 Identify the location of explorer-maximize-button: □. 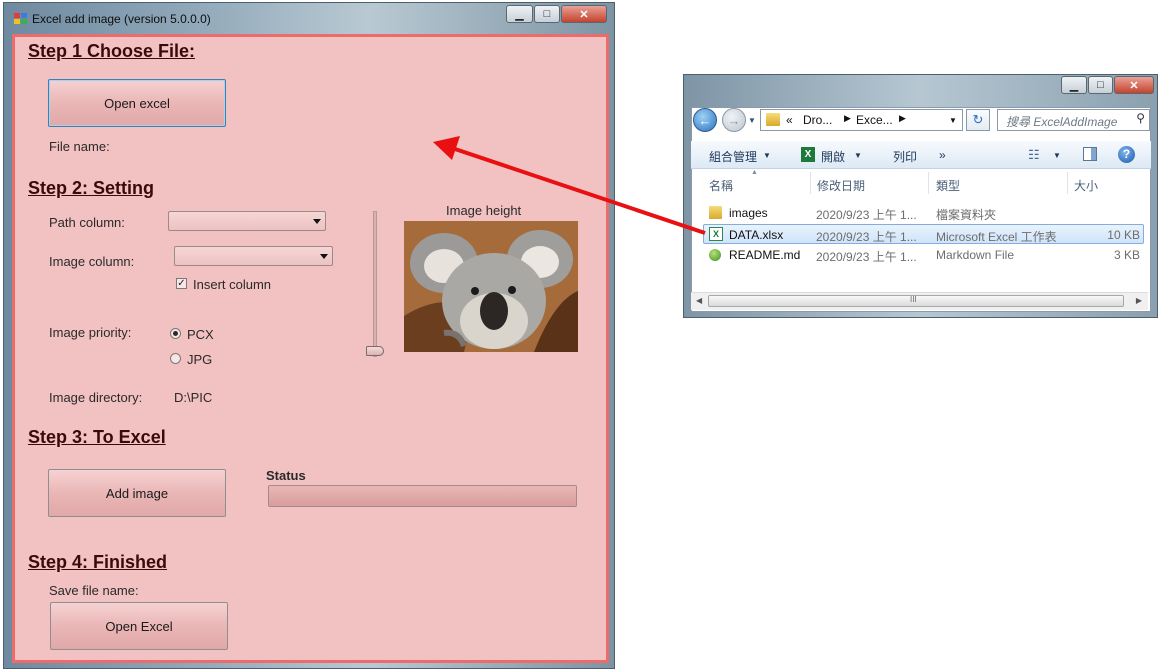
(1100, 85).